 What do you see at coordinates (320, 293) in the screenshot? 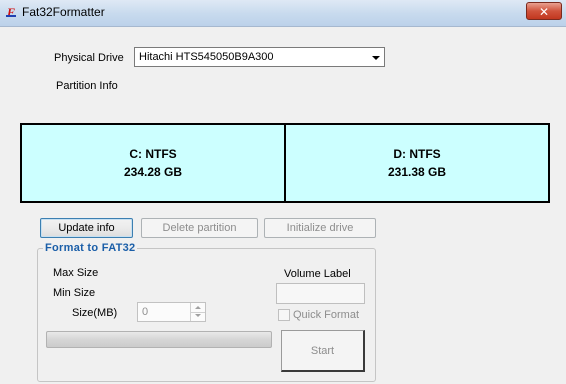
I see `volume-label-input` at bounding box center [320, 293].